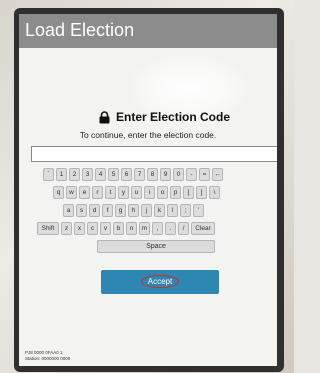 The width and height of the screenshot is (320, 373). I want to click on key-n: n, so click(131, 228).